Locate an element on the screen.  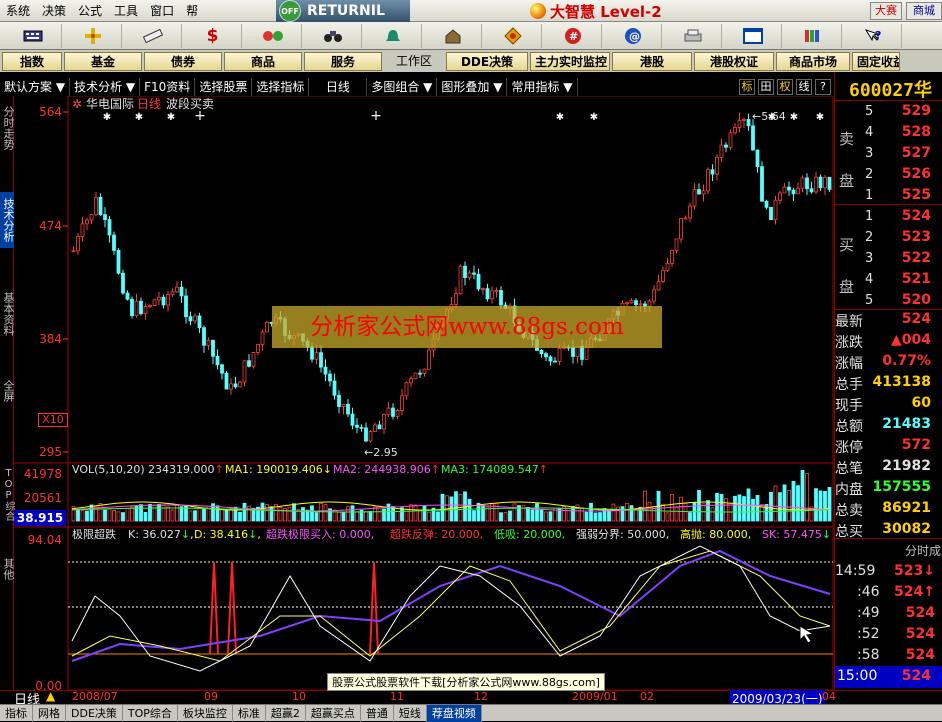
period-arrow-icon: ▲ is located at coordinates (50, 696).